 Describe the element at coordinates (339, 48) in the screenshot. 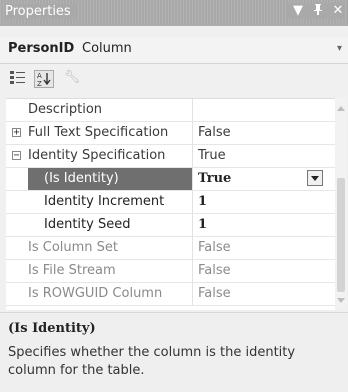

I see `chevron-down-icon: ▾` at that location.